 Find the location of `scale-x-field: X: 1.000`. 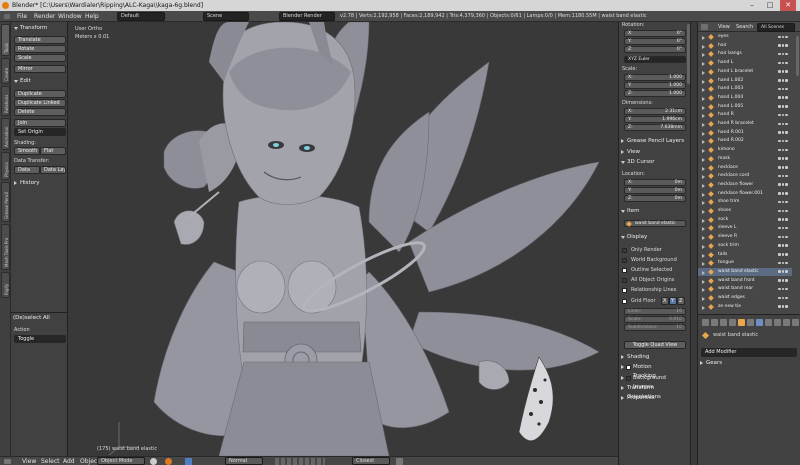

scale-x-field: X: 1.000 is located at coordinates (655, 77).